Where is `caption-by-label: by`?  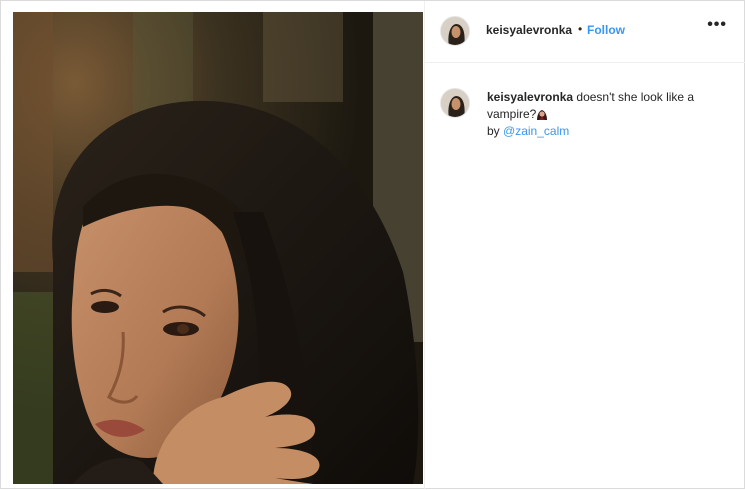
caption-by-label: by is located at coordinates (493, 131).